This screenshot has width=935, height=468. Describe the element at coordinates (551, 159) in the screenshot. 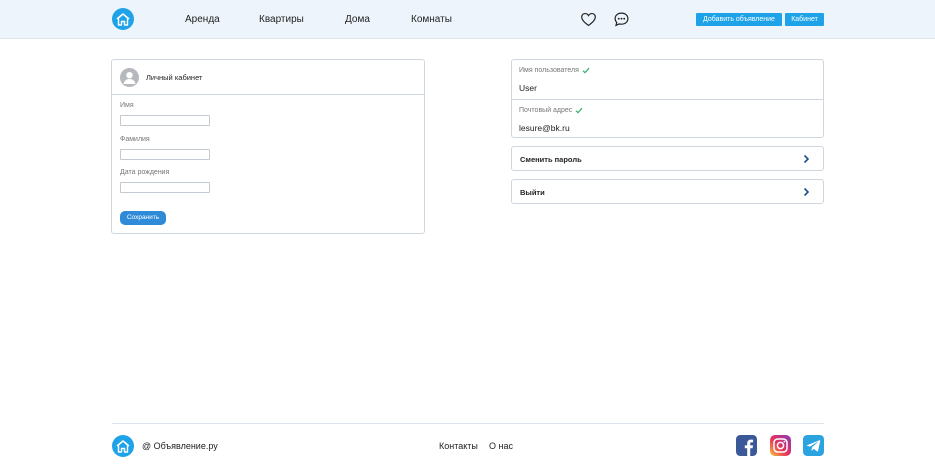

I see `change-password-label: Сменить пароль` at that location.